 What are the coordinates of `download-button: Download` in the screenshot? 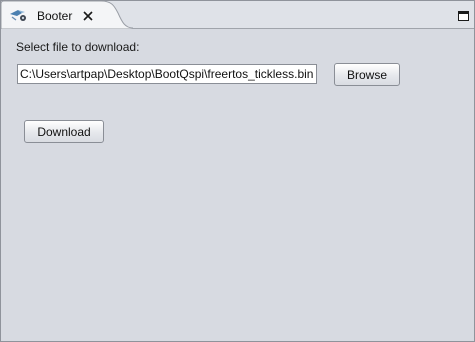 It's located at (64, 131).